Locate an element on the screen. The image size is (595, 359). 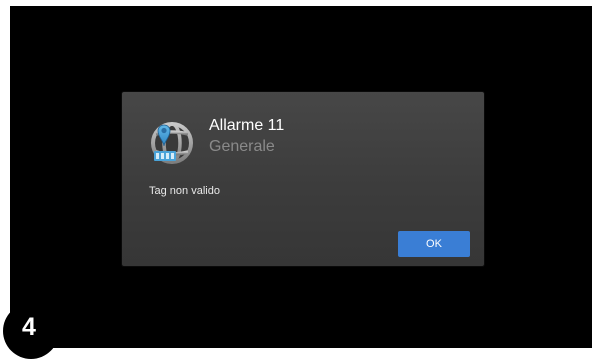
globe-location-pin-icon is located at coordinates (170, 139).